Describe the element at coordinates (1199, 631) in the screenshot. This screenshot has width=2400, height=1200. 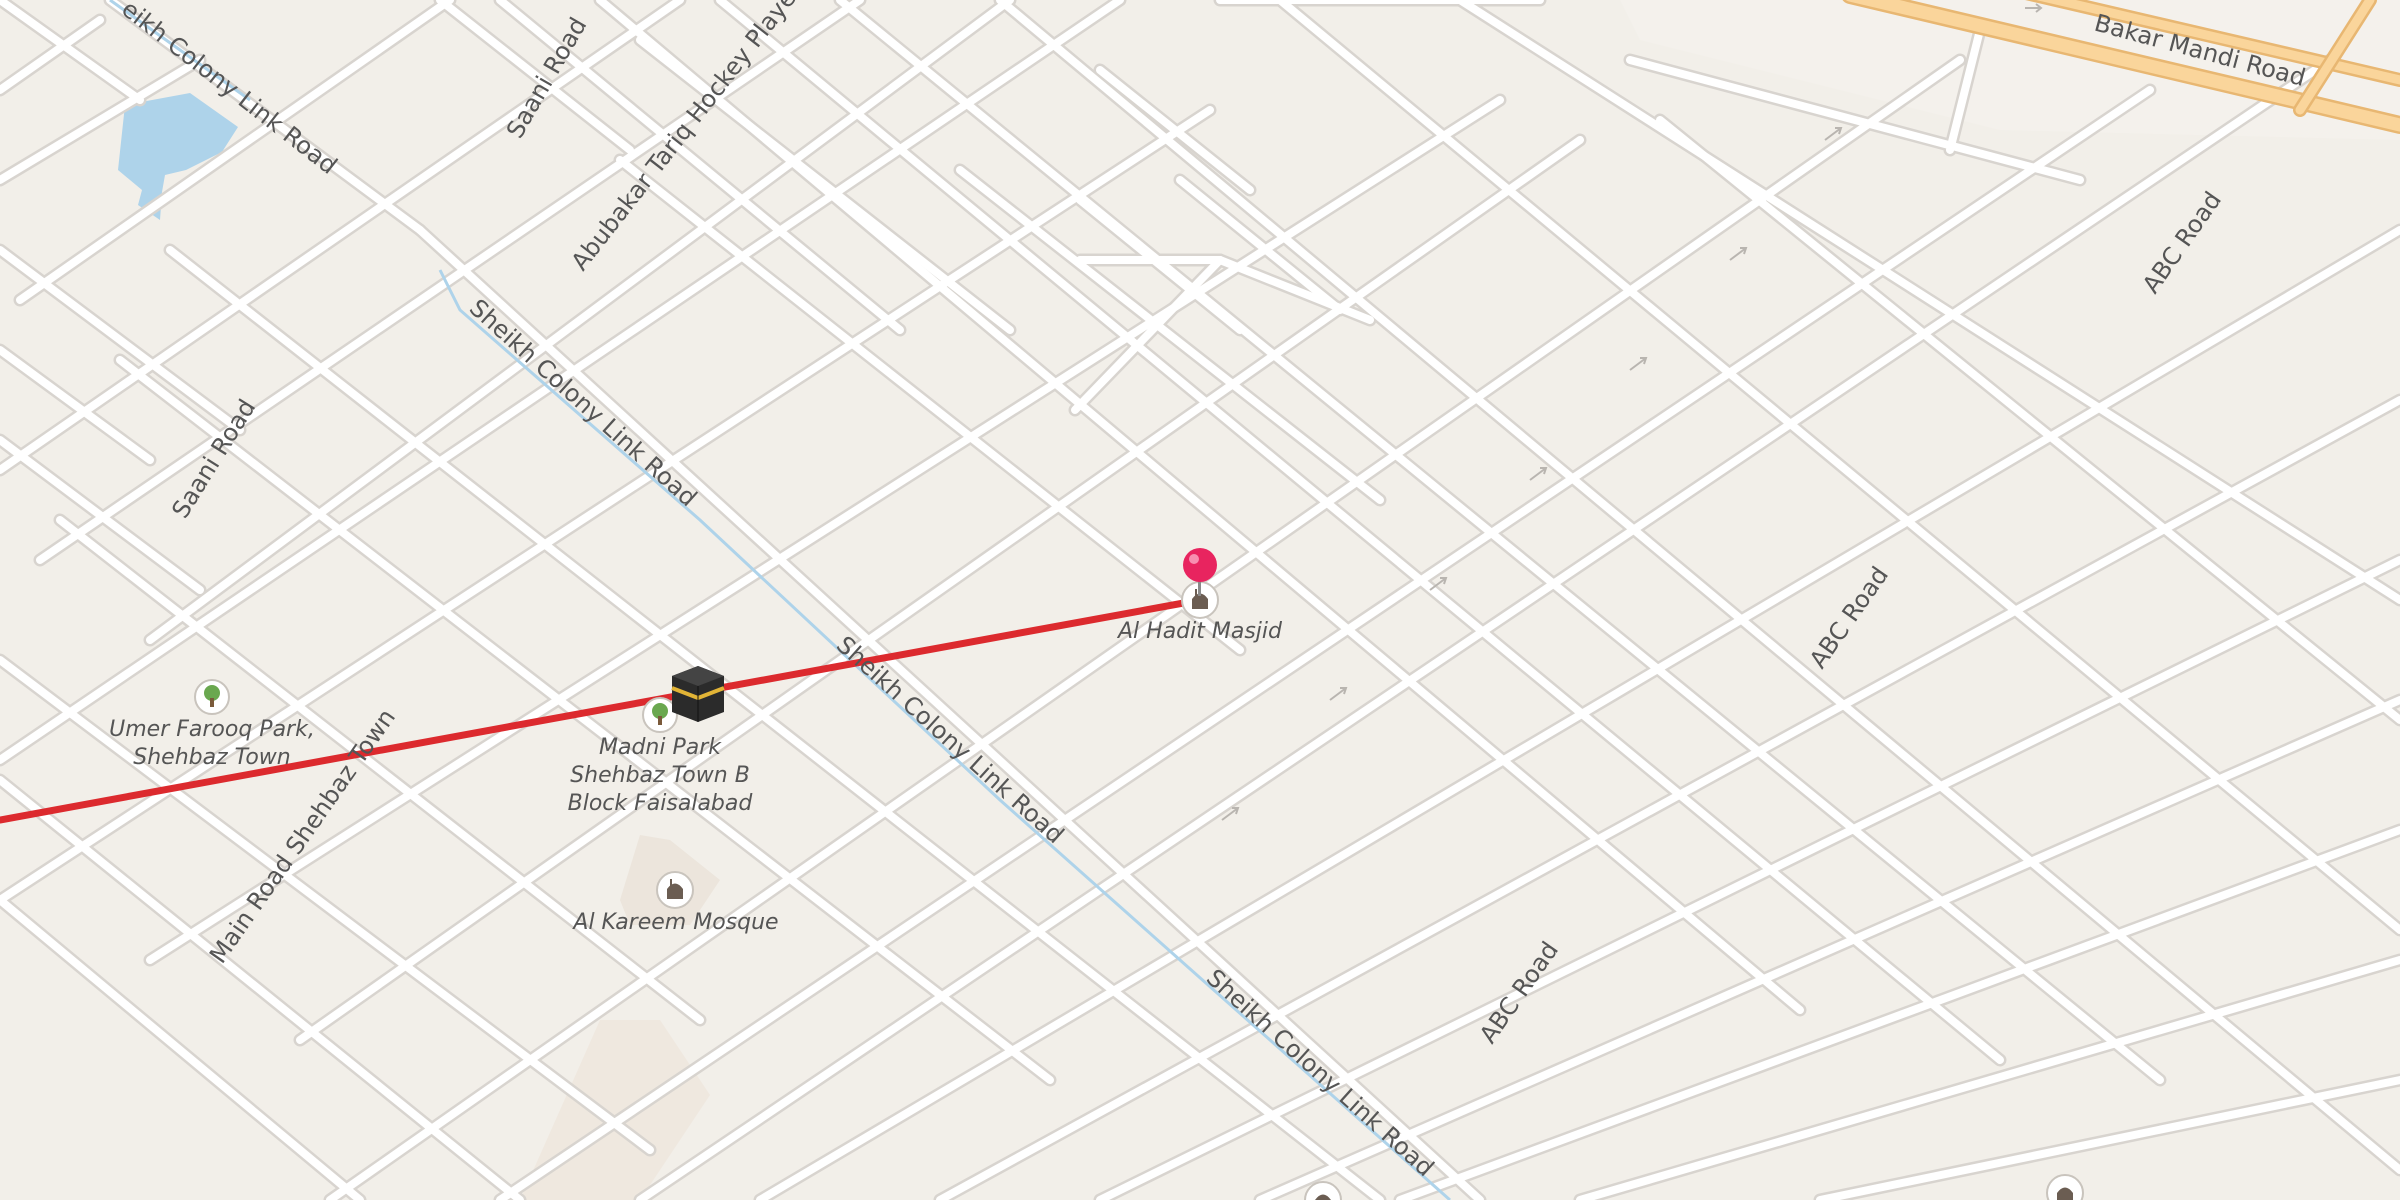
I see `poi-label: Al Hadit Masjid` at that location.